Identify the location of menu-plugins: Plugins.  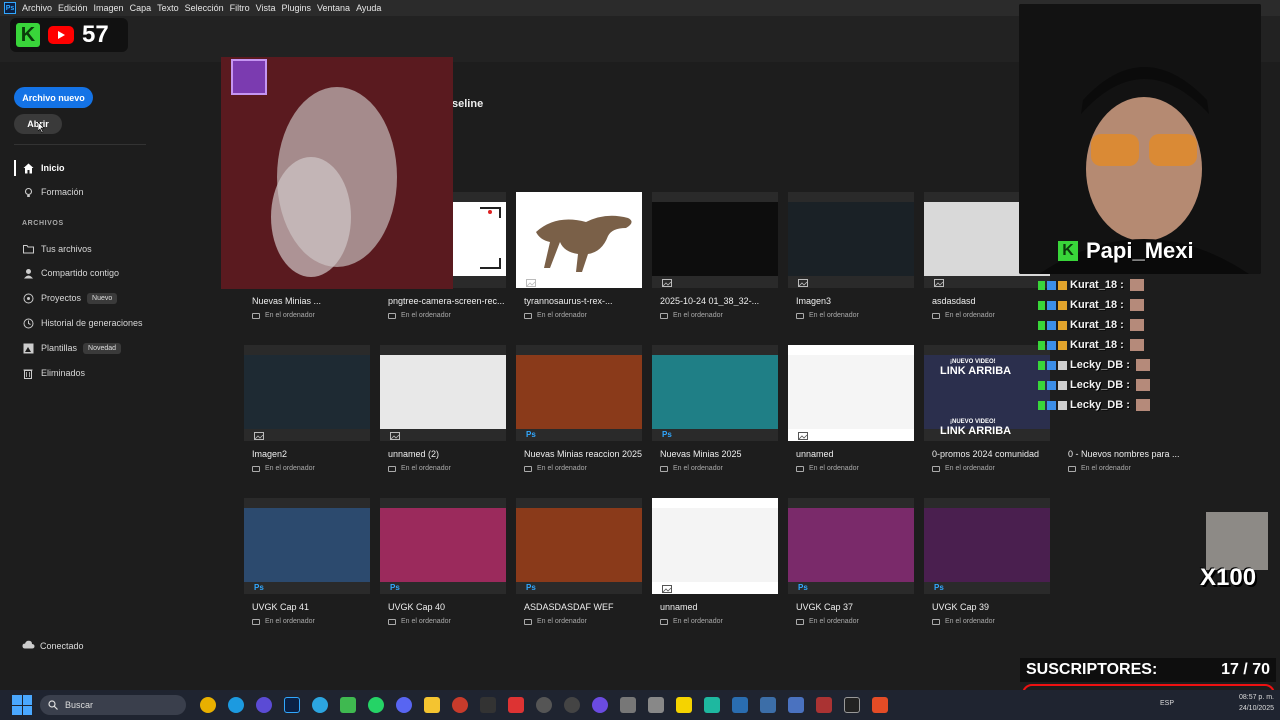
(297, 8).